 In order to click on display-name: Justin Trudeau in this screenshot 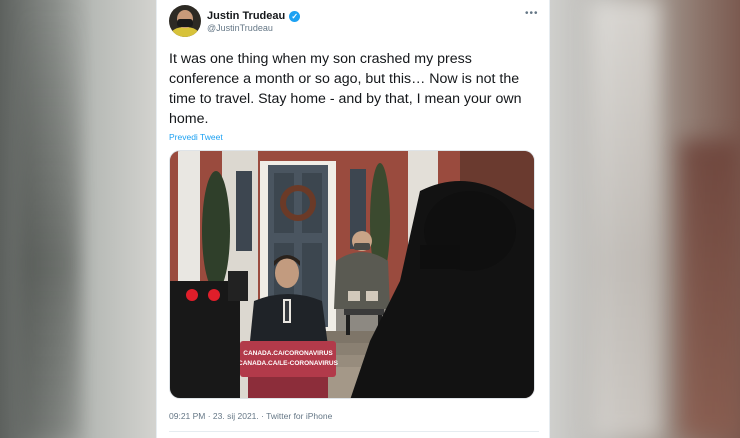, I will do `click(246, 16)`.